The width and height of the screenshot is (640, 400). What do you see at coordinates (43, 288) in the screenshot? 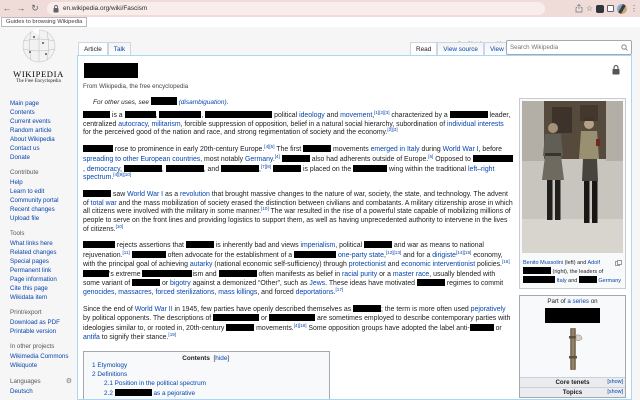
I see `sidebar-item-cite-this-page: Cite this page` at bounding box center [43, 288].